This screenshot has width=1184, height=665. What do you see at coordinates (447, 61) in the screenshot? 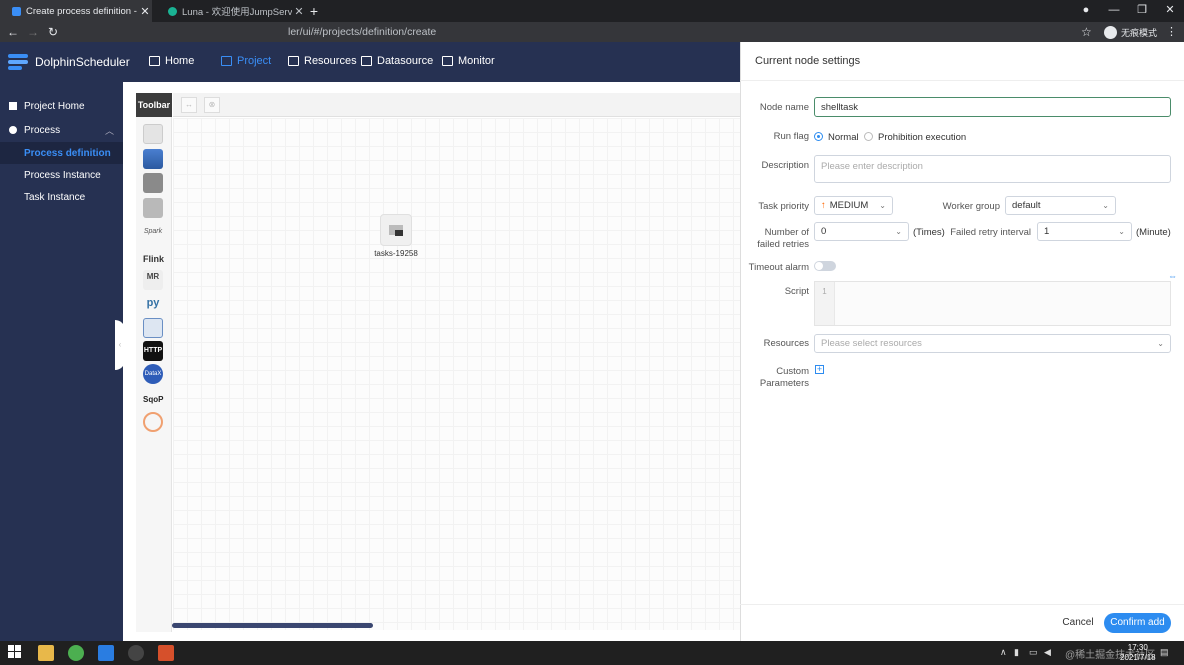
I see `monitor-icon` at bounding box center [447, 61].